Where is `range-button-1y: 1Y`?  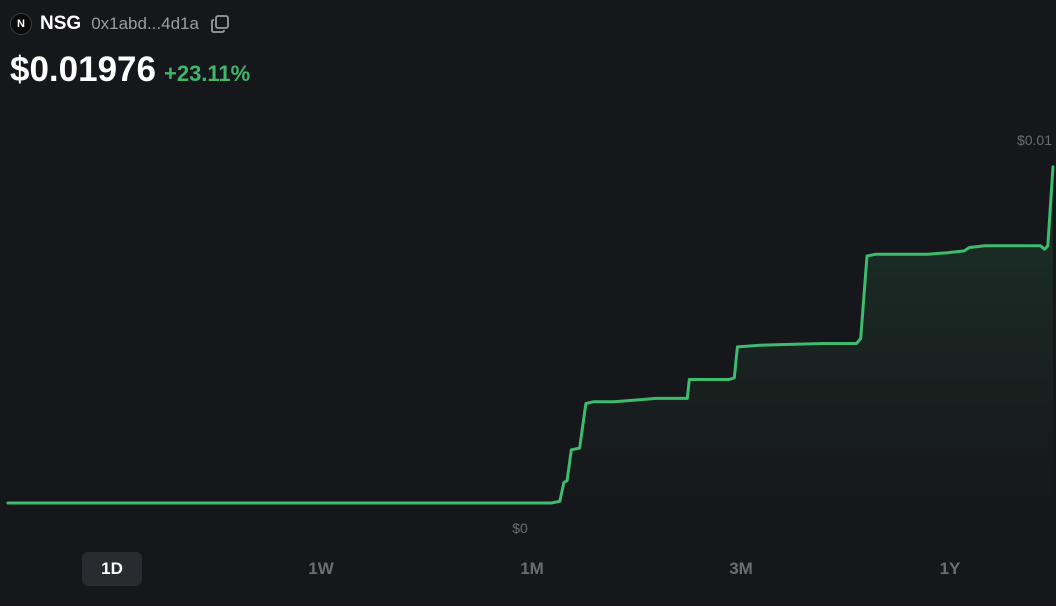 range-button-1y: 1Y is located at coordinates (950, 569).